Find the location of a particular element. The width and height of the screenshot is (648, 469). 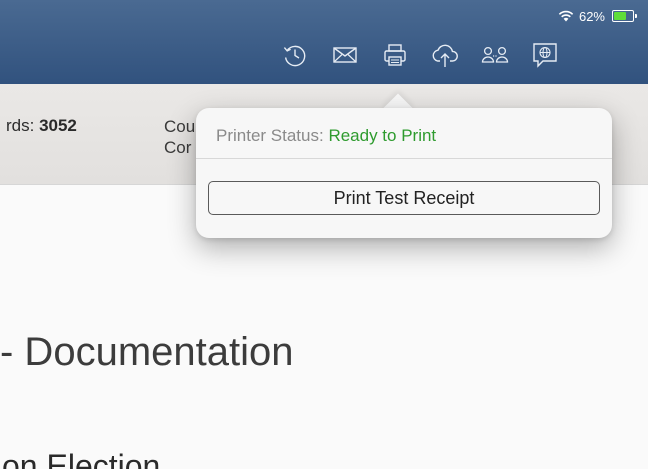

users-button is located at coordinates (495, 55).